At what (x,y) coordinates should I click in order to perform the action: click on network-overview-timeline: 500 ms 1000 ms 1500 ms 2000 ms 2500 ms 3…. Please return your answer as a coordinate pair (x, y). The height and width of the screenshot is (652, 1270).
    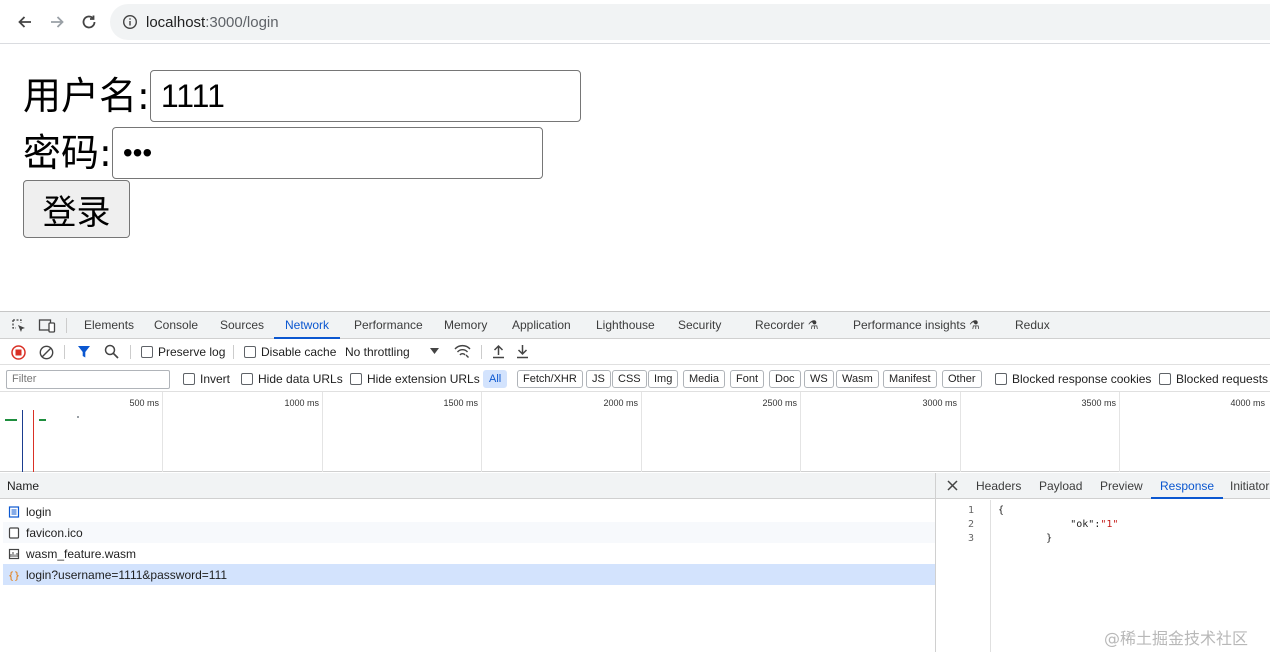
    Looking at the image, I should click on (635, 432).